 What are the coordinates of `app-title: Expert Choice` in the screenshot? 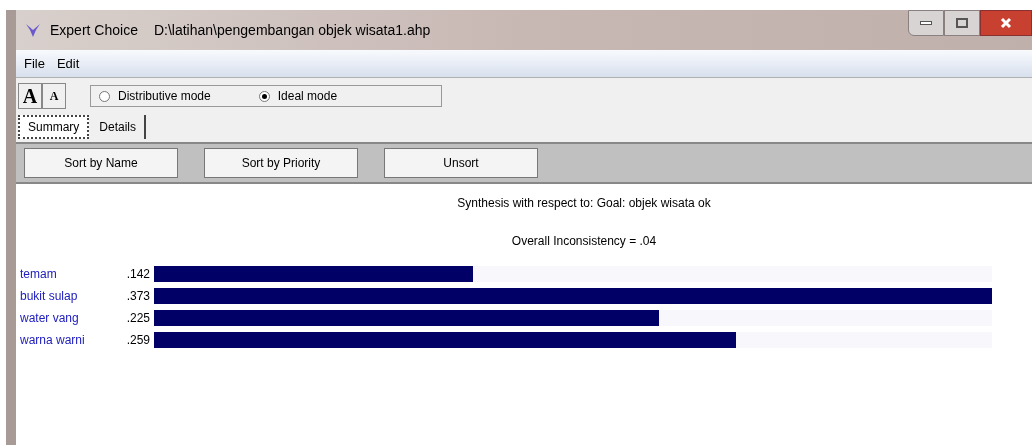 It's located at (94, 30).